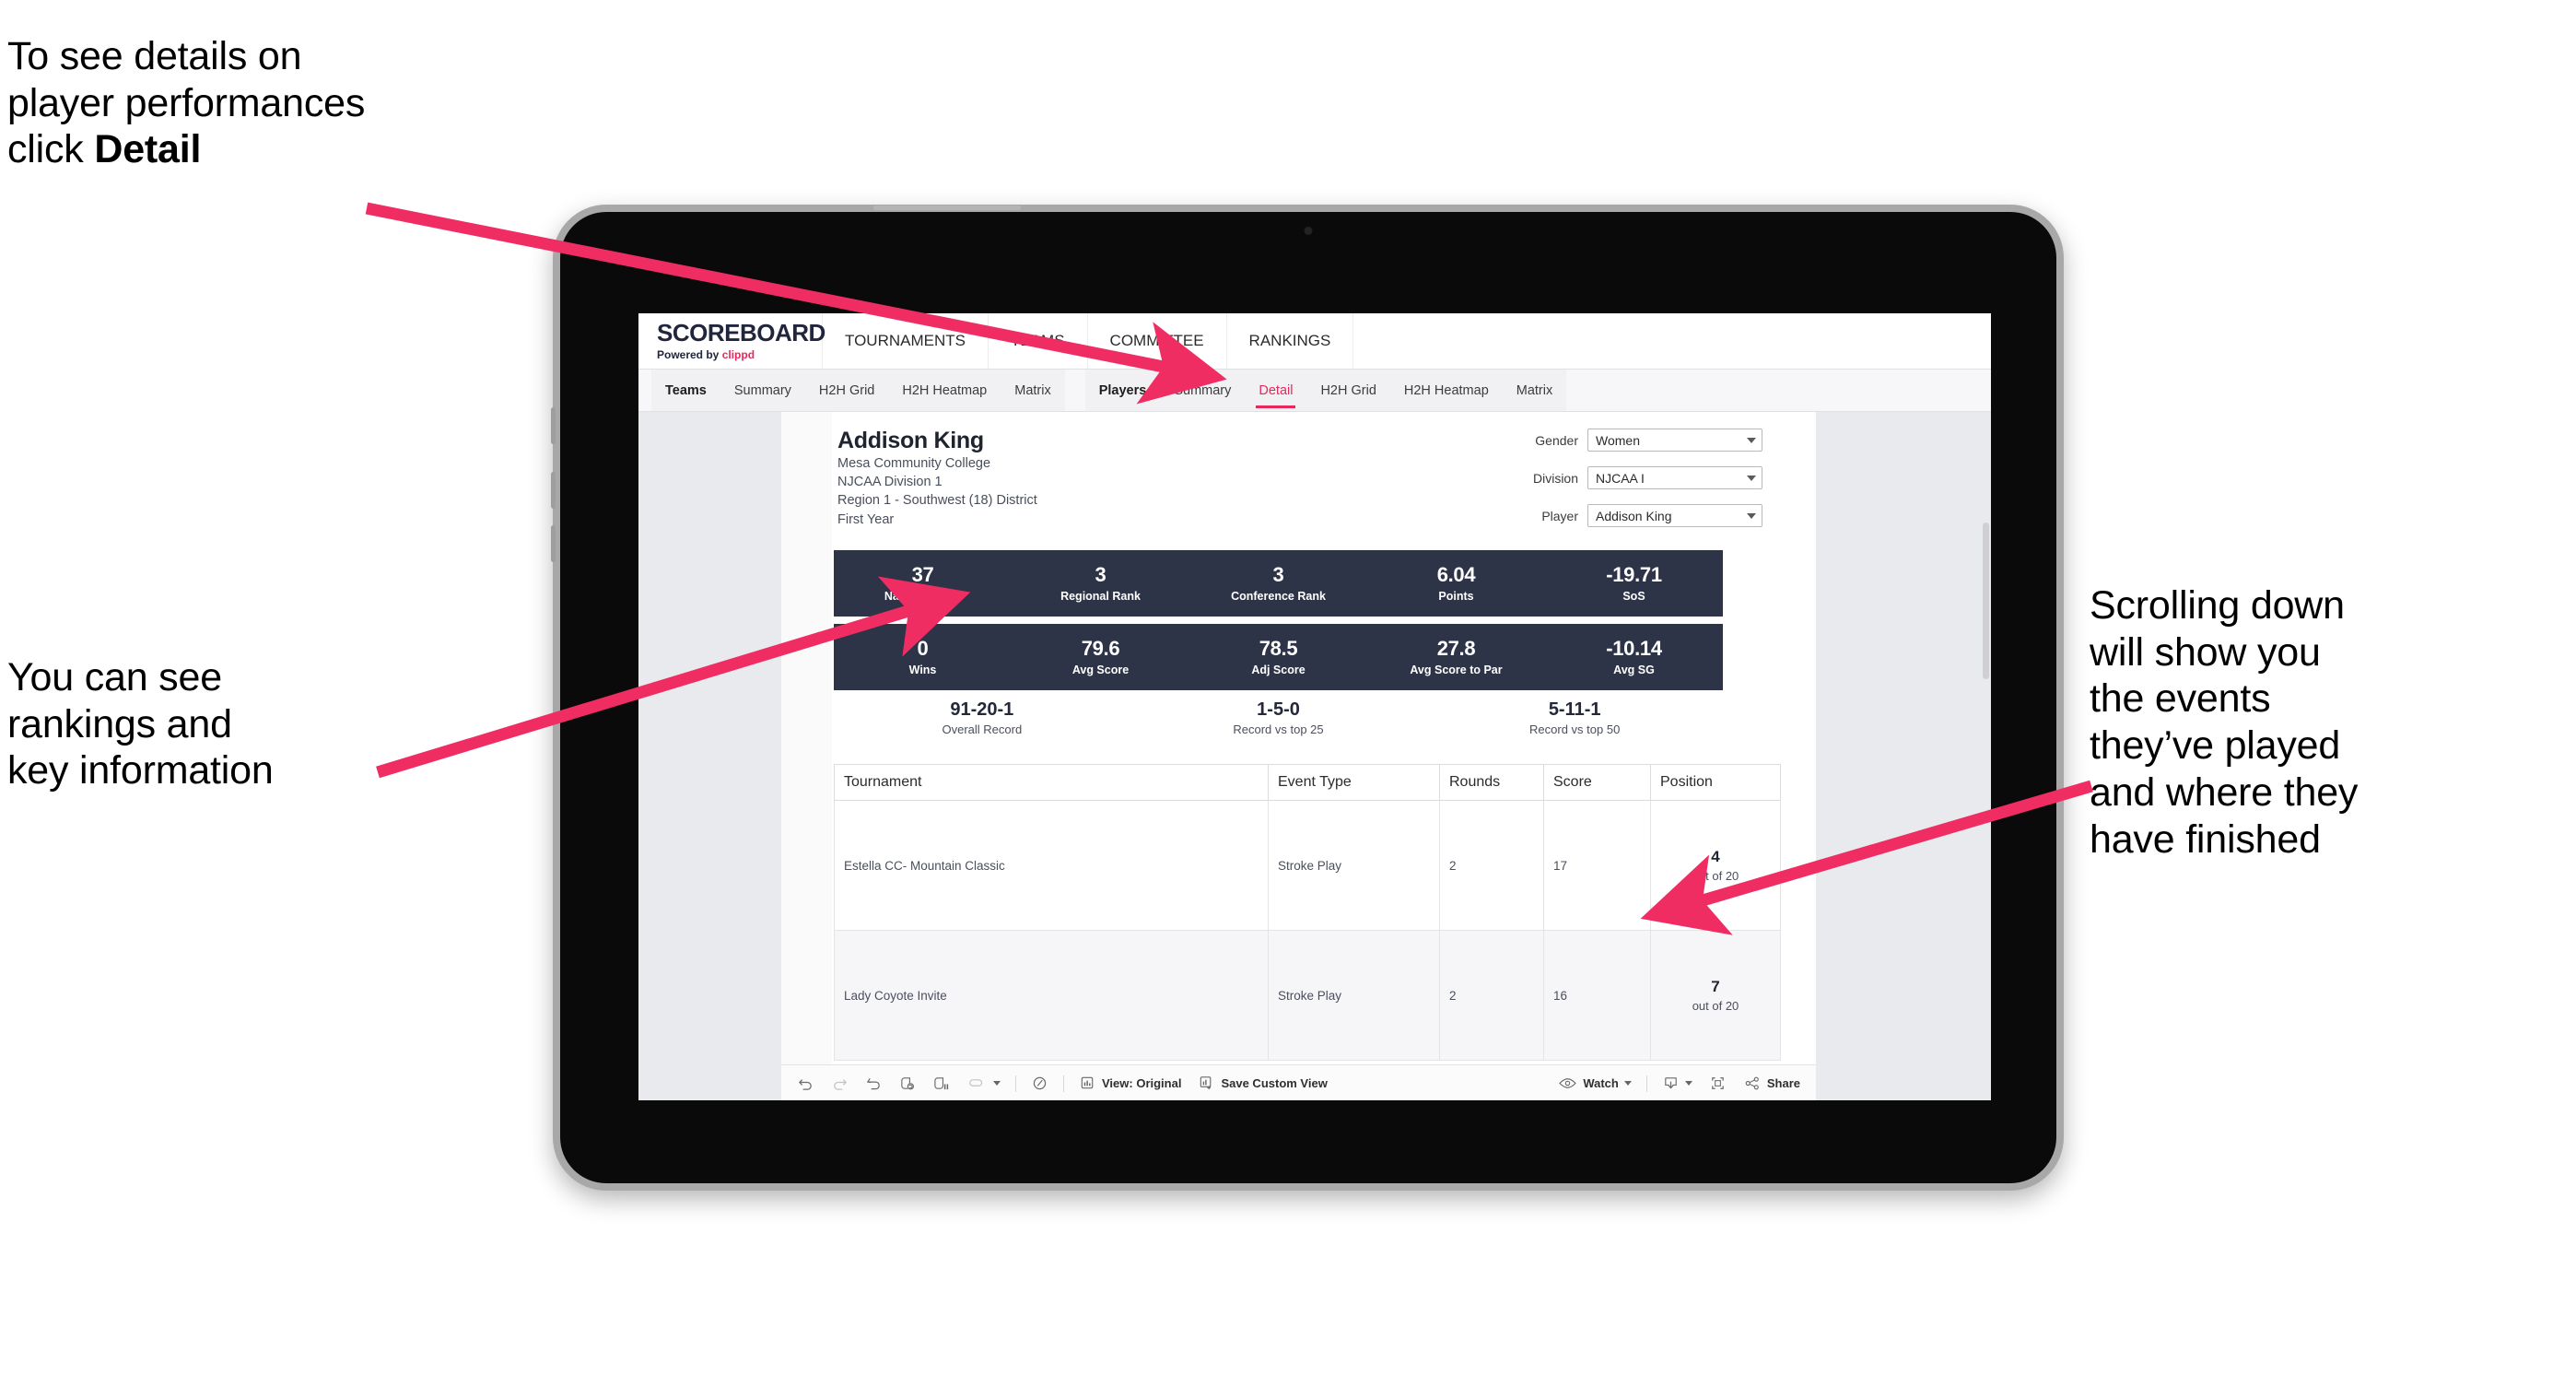 The height and width of the screenshot is (1386, 2576). Describe the element at coordinates (937, 501) in the screenshot. I see `player-region: Region 1 - Southwest (18) District` at that location.